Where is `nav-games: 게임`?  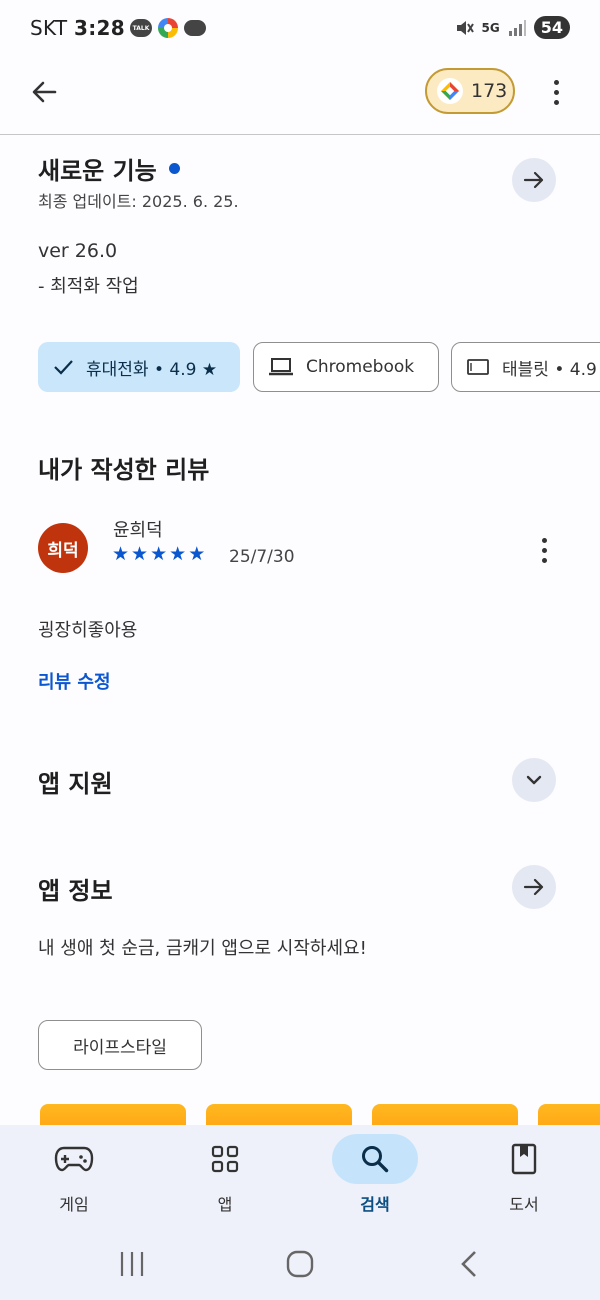 nav-games: 게임 is located at coordinates (74, 1170).